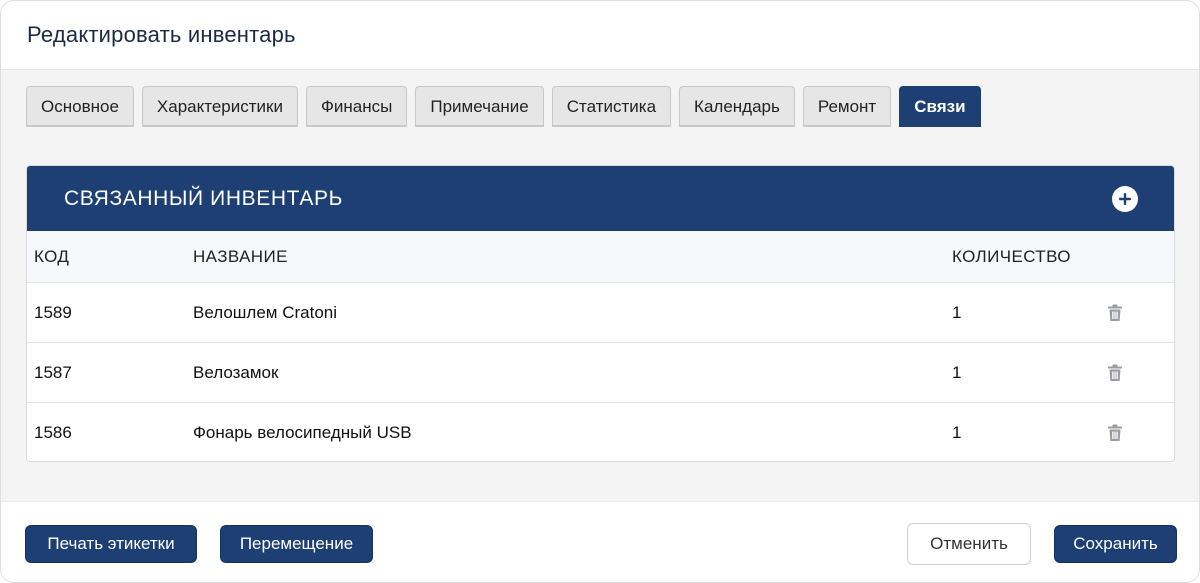 This screenshot has width=1200, height=583. What do you see at coordinates (737, 106) in the screenshot?
I see `tab-calendar: Календарь` at bounding box center [737, 106].